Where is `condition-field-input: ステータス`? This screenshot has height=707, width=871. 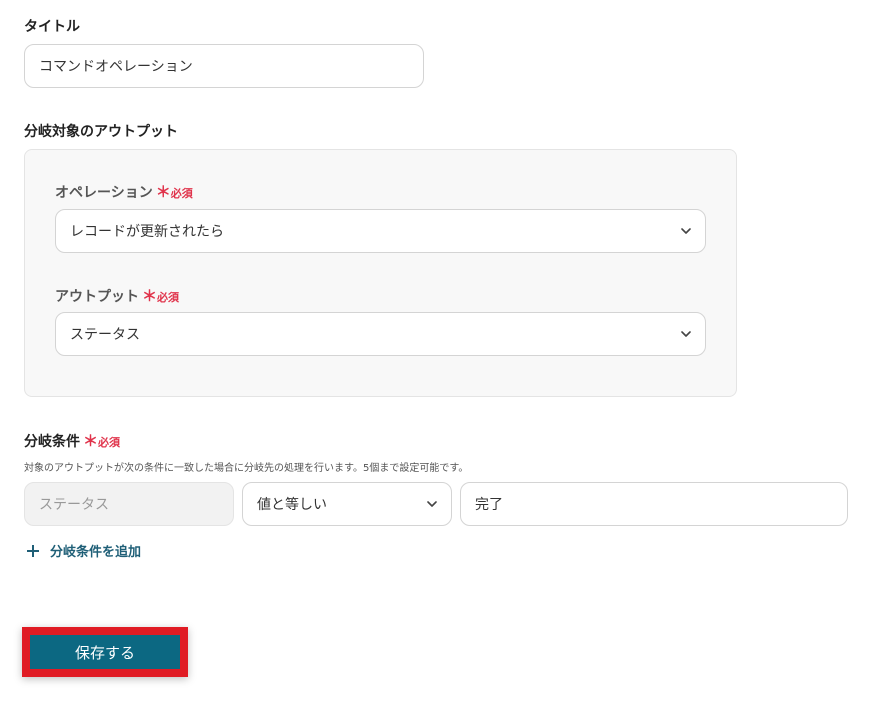 condition-field-input: ステータス is located at coordinates (129, 504).